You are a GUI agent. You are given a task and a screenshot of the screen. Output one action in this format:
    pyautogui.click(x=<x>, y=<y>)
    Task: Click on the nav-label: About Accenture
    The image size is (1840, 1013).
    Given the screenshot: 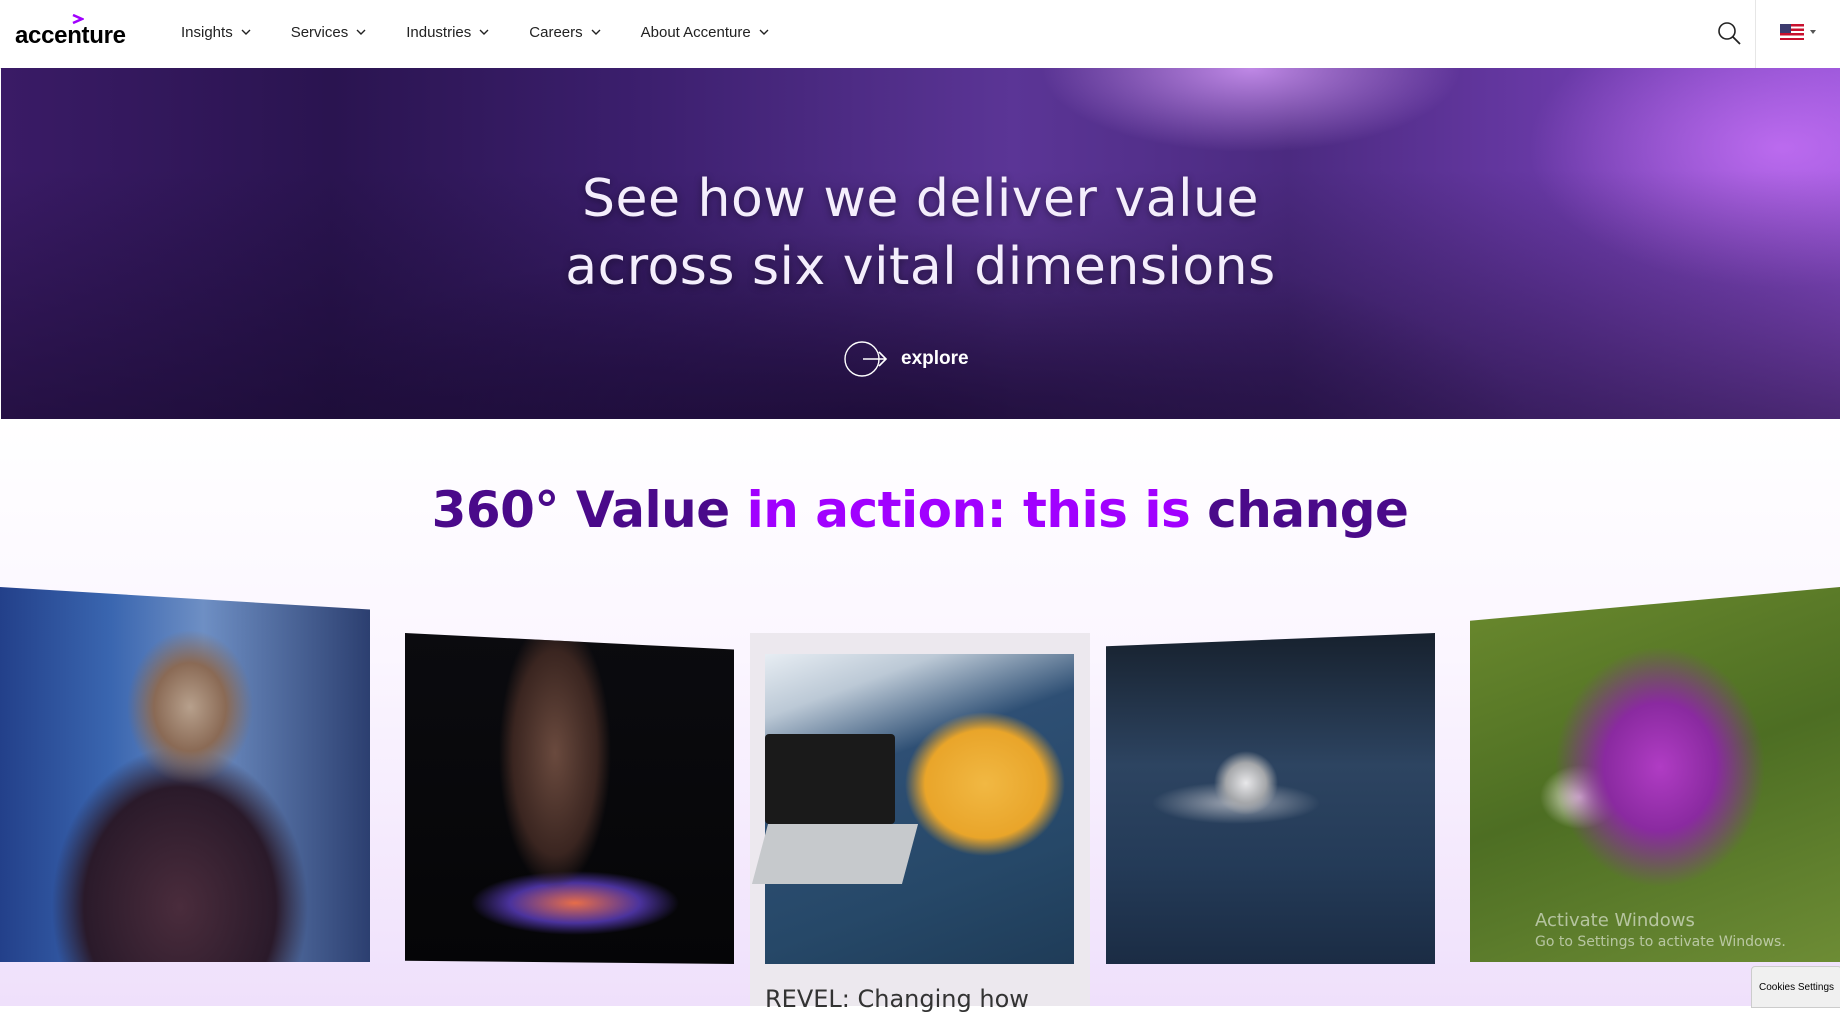 What is the action you would take?
    pyautogui.click(x=695, y=32)
    